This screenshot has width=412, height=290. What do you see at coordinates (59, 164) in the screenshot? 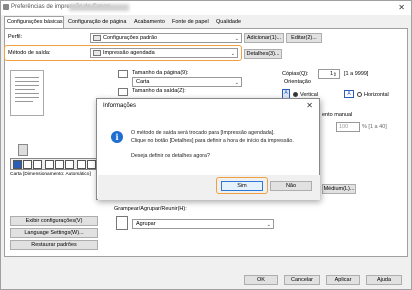
I see `punch-icon` at bounding box center [59, 164].